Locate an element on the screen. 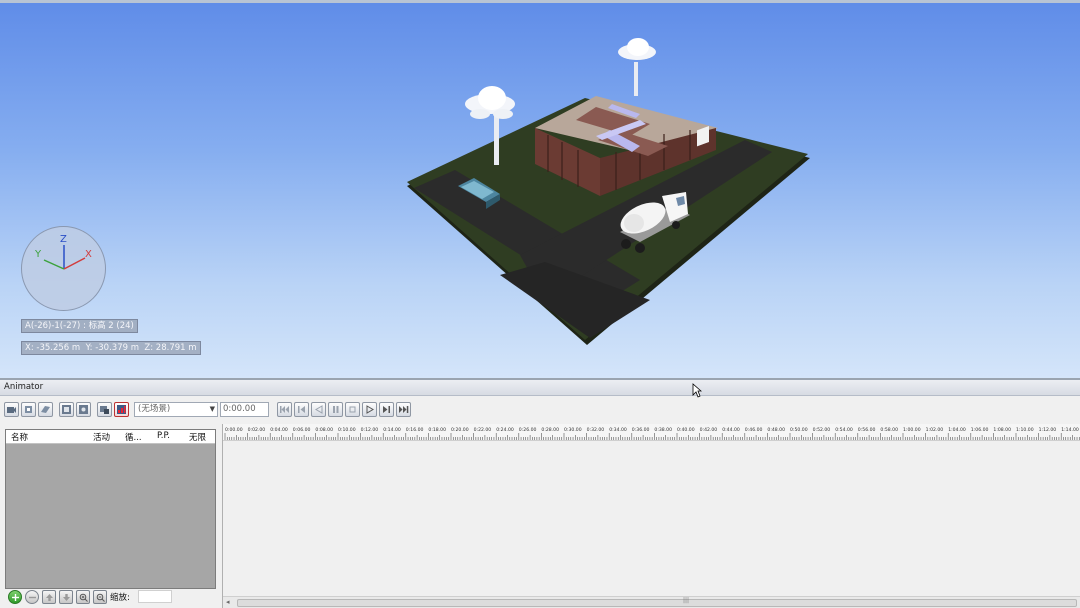 The image size is (1080, 608). ruler-tick-label: 1:04.00 is located at coordinates (957, 430).